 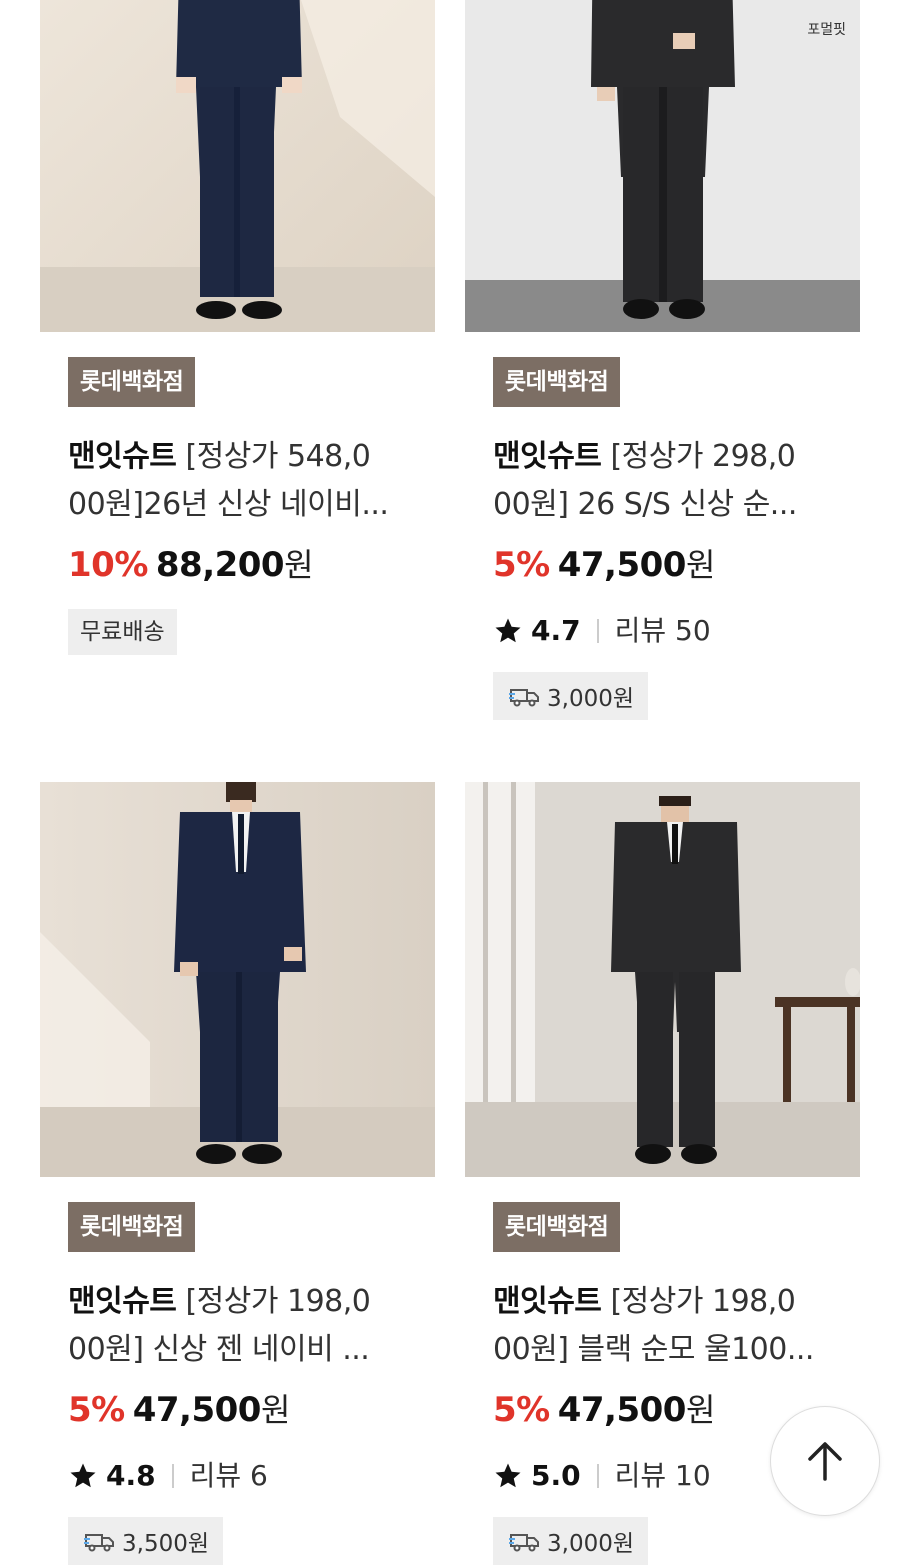 I want to click on scroll-to-top-button, so click(x=825, y=1461).